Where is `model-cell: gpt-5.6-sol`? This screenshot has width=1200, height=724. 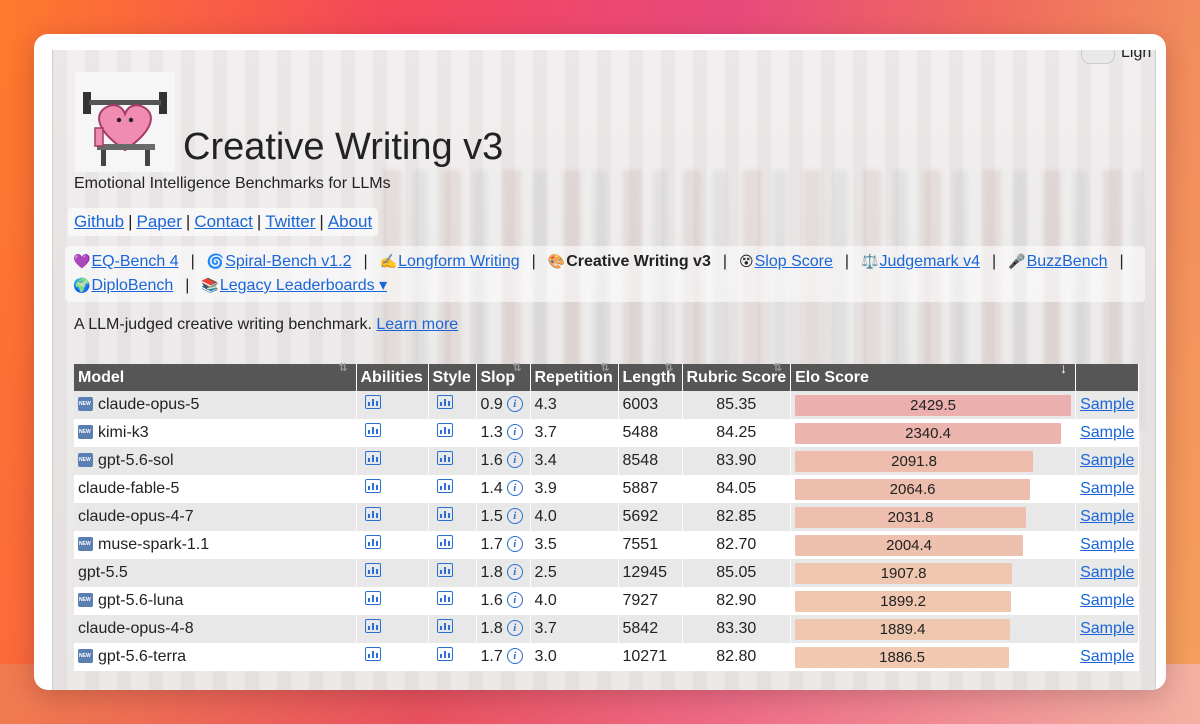
model-cell: gpt-5.6-sol is located at coordinates (215, 461).